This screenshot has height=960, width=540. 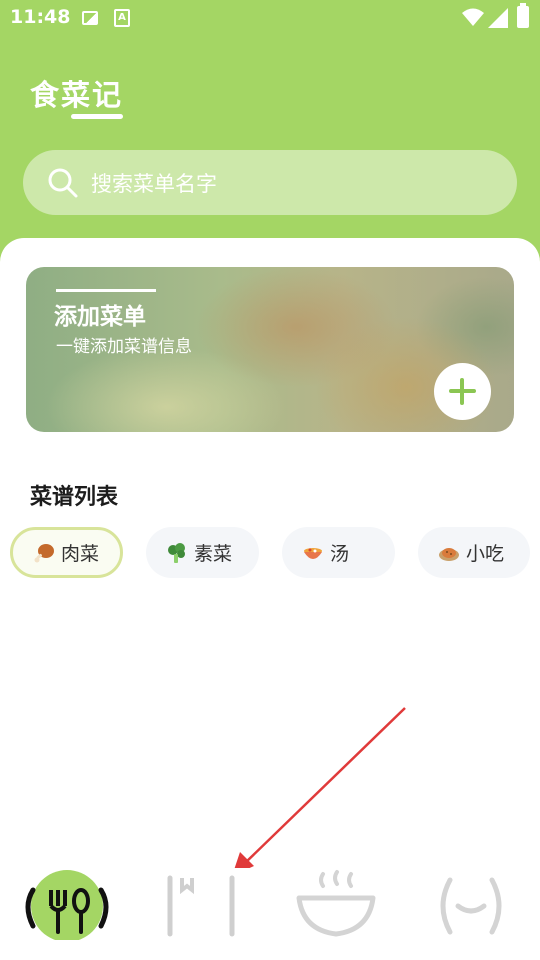 What do you see at coordinates (270, 914) in the screenshot?
I see `bottom-nav` at bounding box center [270, 914].